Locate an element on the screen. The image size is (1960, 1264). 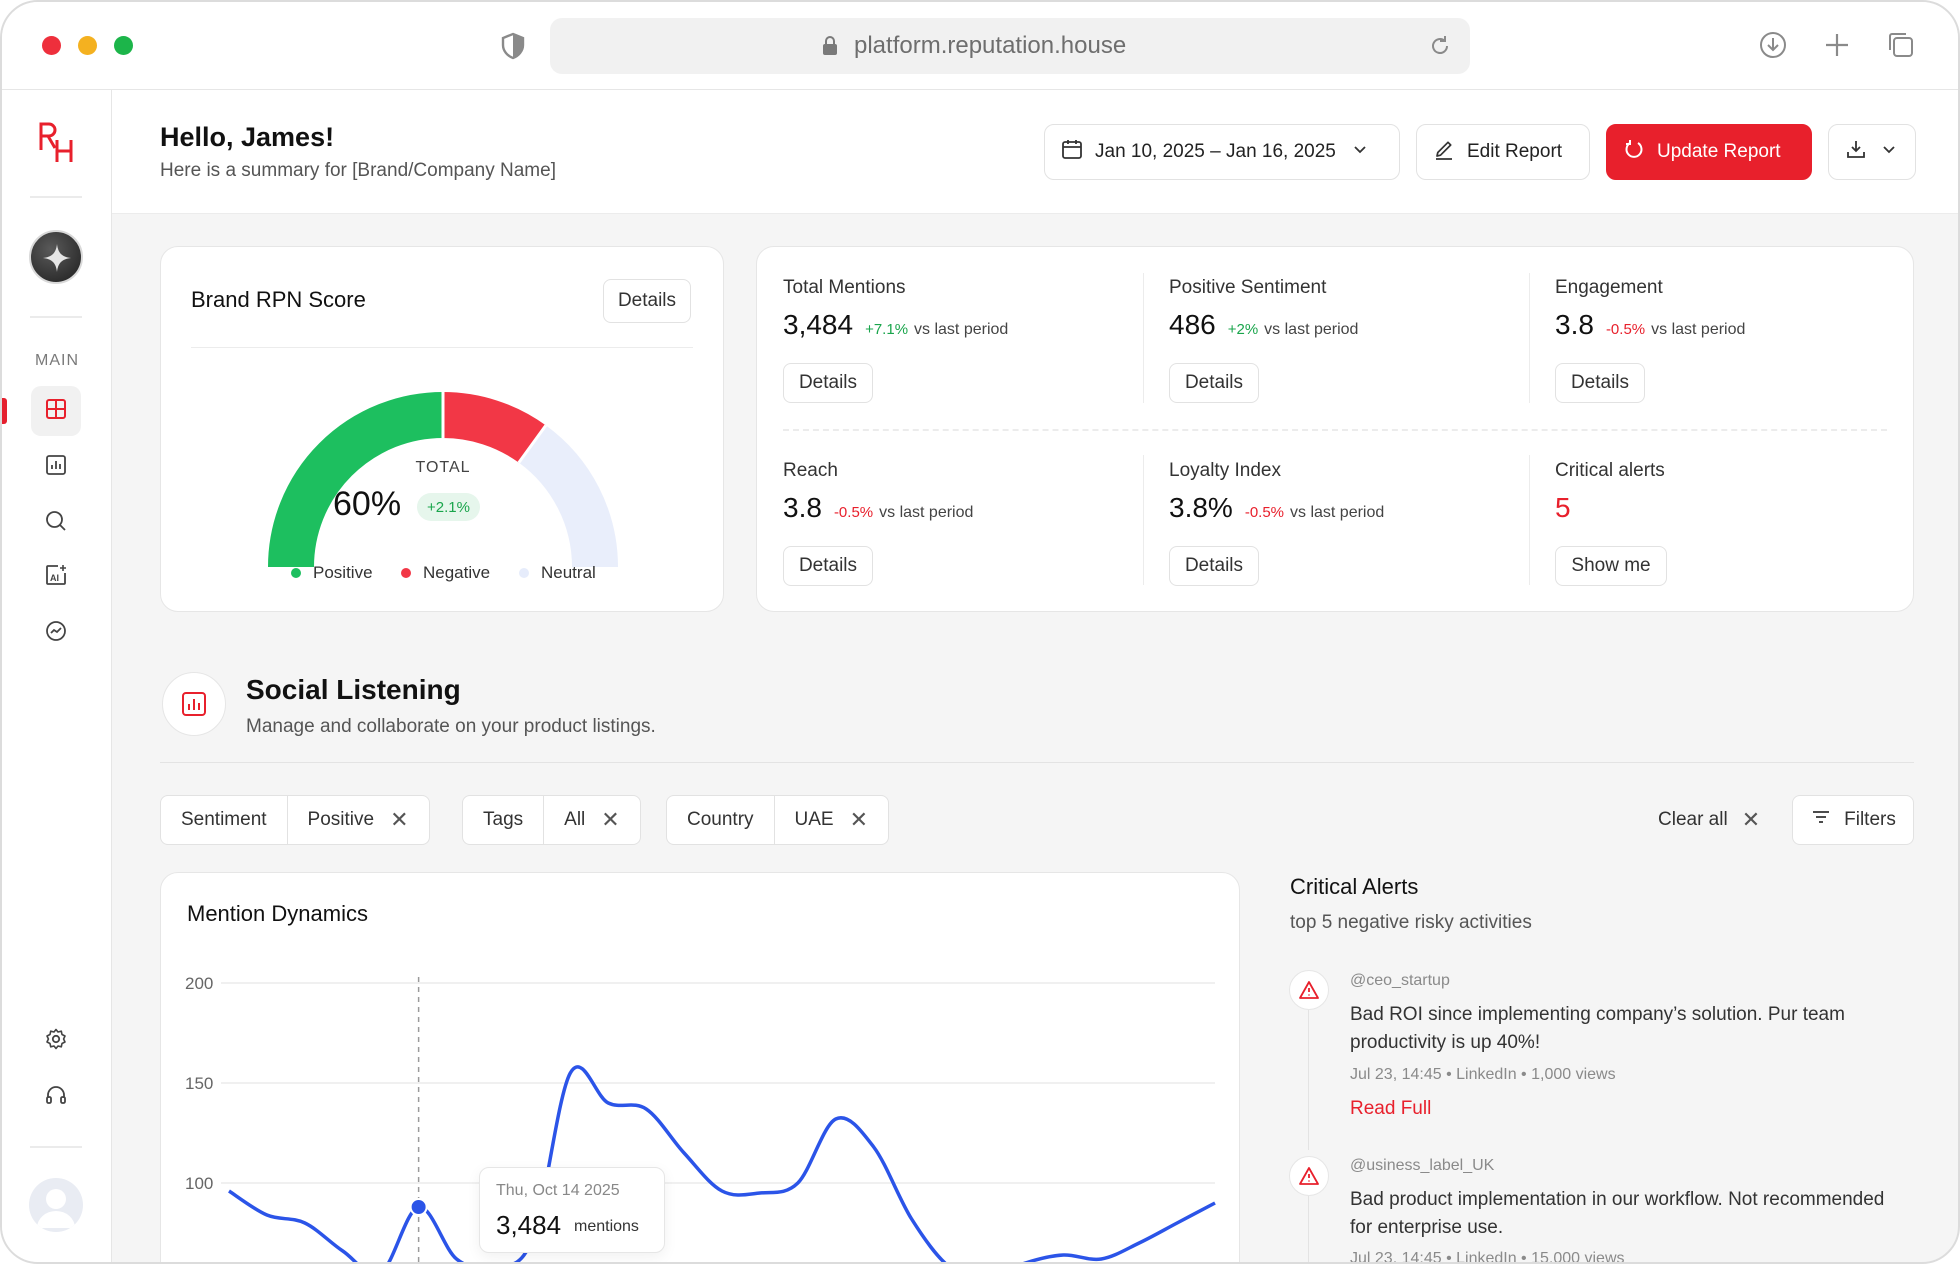
calendar-icon is located at coordinates (1072, 152).